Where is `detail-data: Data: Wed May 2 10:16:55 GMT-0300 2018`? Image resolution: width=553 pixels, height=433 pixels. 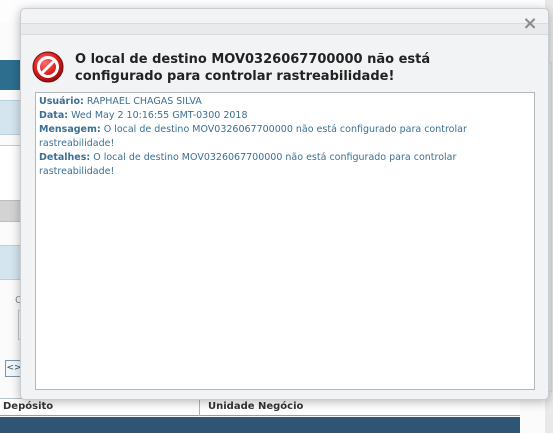 detail-data: Data: Wed May 2 10:16:55 GMT-0300 2018 is located at coordinates (285, 116).